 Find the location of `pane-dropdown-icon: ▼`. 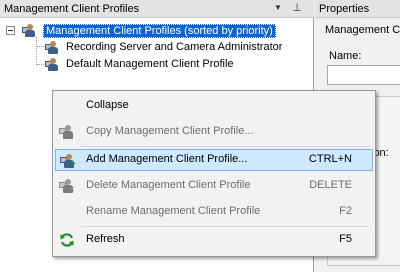

pane-dropdown-icon: ▼ is located at coordinates (278, 8).